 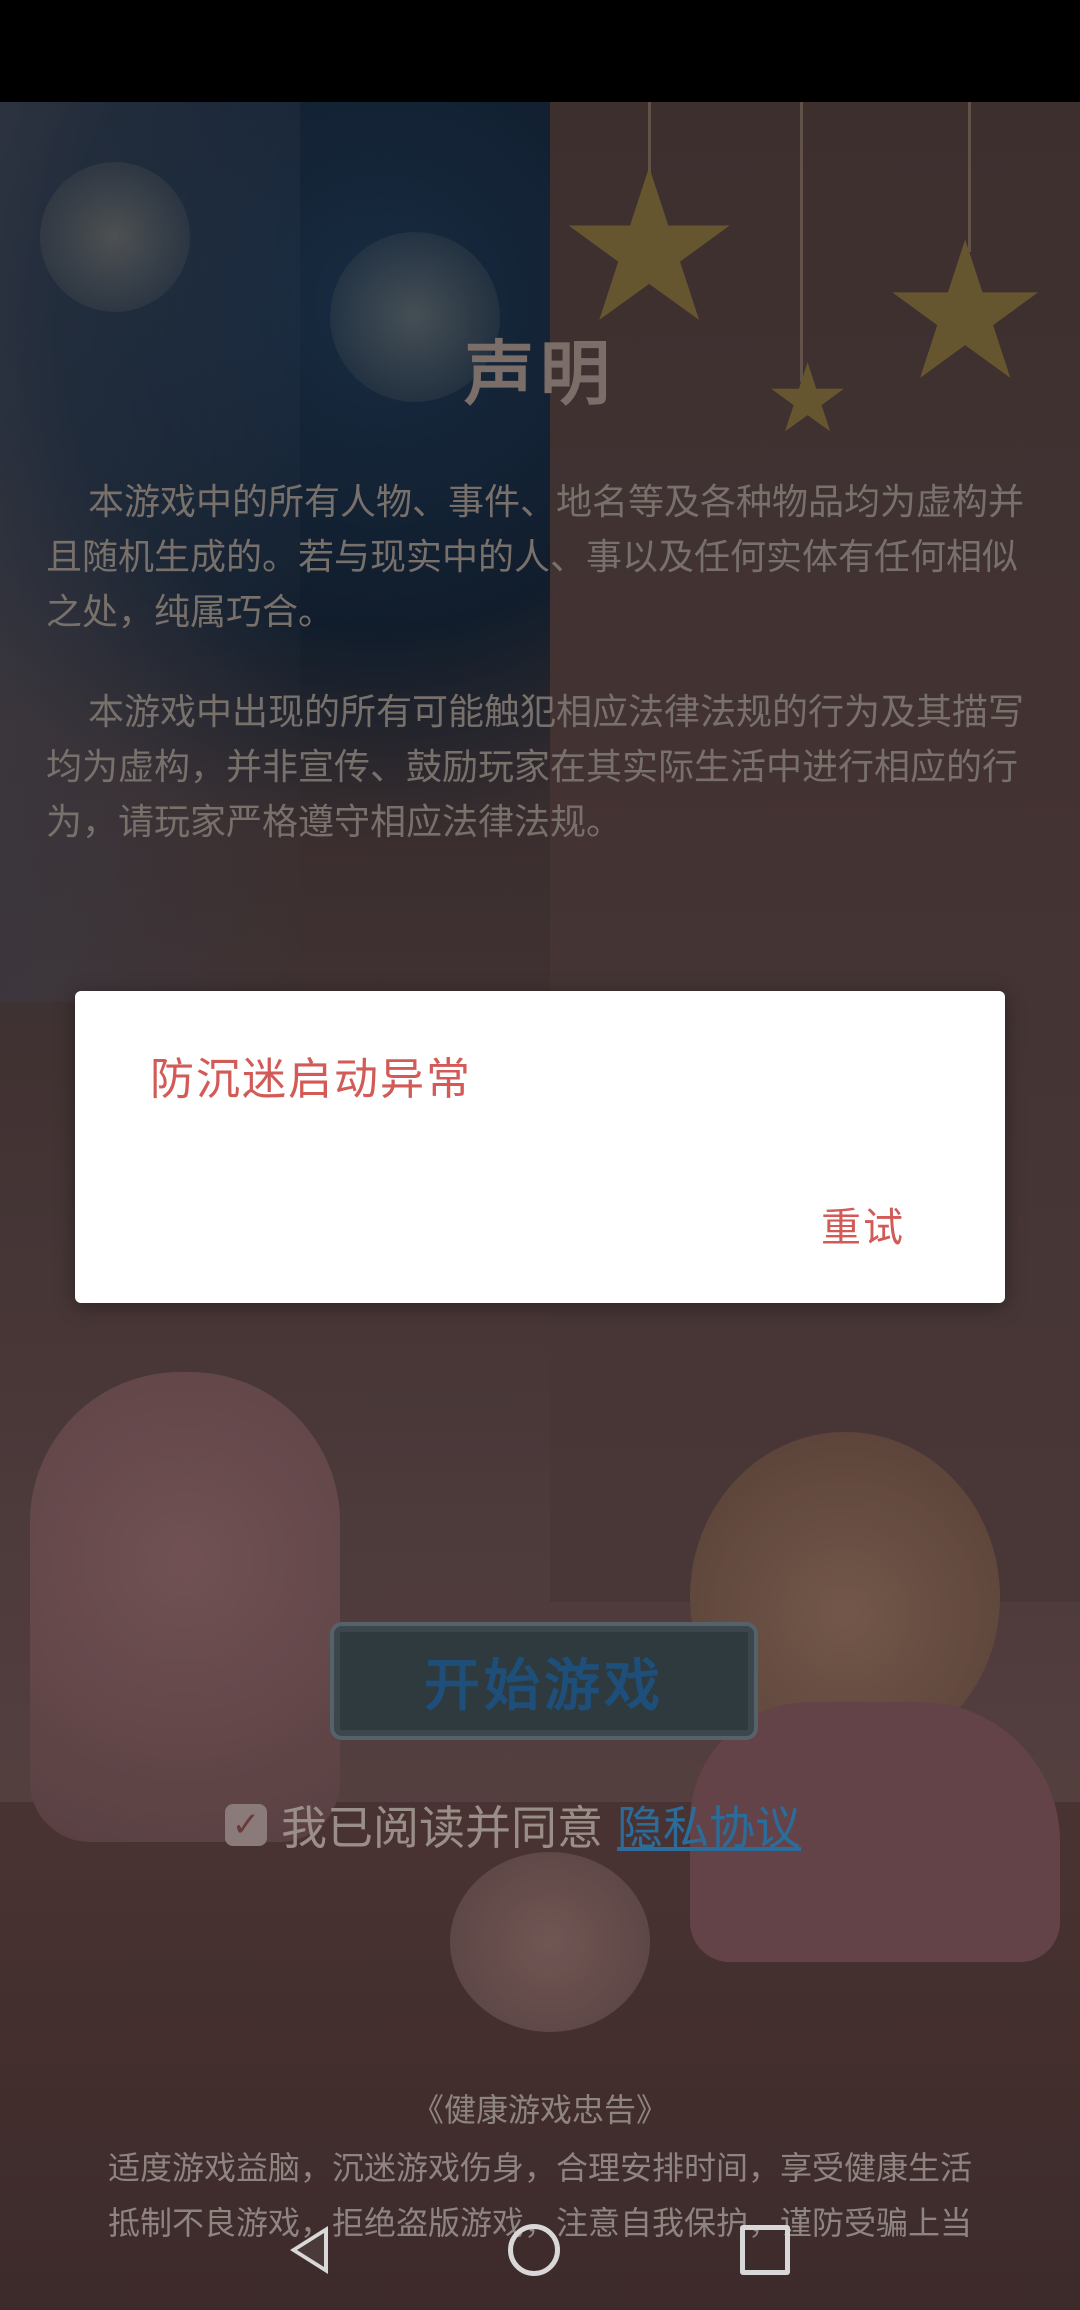 What do you see at coordinates (709, 1825) in the screenshot?
I see `privacy-policy-link: 隐私协议` at bounding box center [709, 1825].